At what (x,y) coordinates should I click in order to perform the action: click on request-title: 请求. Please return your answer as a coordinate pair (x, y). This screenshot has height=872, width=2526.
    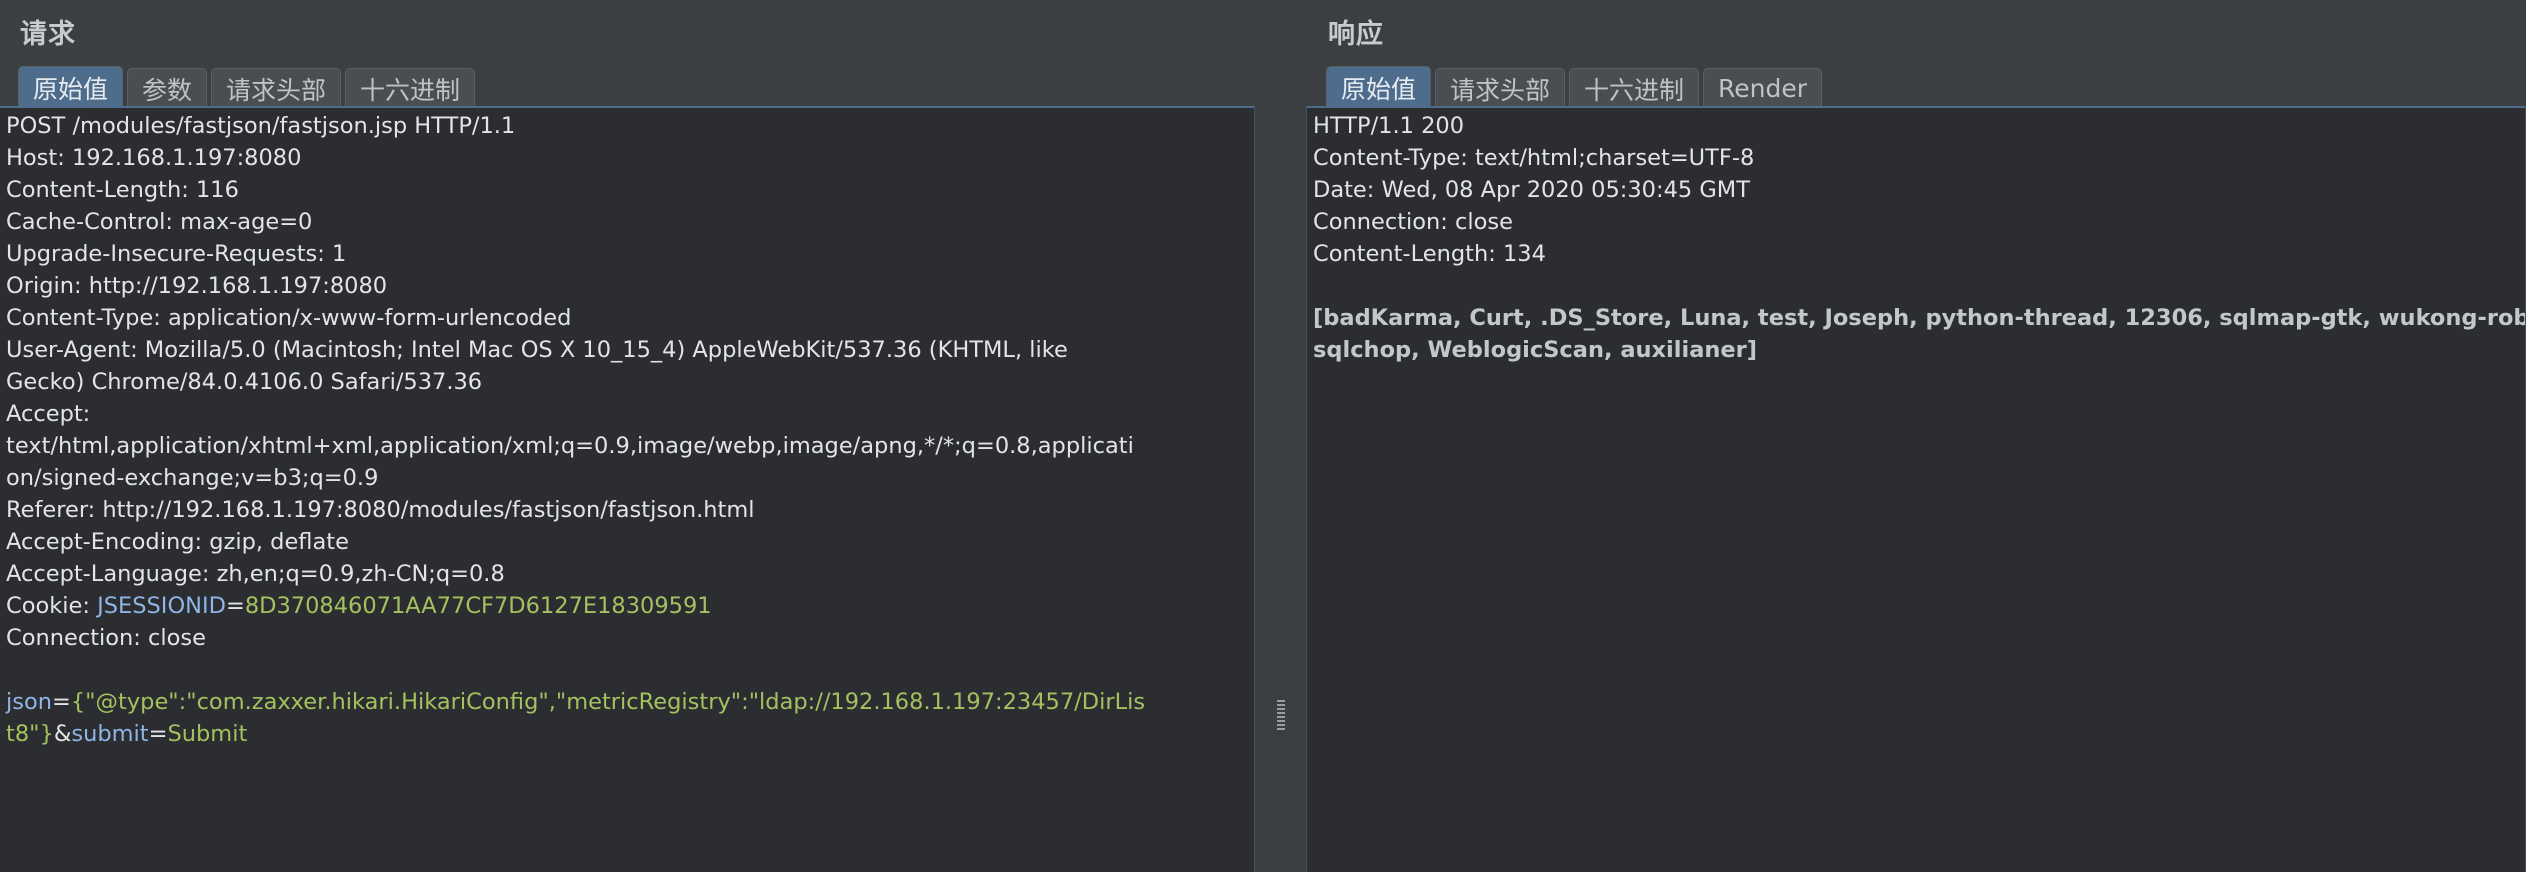
    Looking at the image, I should click on (48, 34).